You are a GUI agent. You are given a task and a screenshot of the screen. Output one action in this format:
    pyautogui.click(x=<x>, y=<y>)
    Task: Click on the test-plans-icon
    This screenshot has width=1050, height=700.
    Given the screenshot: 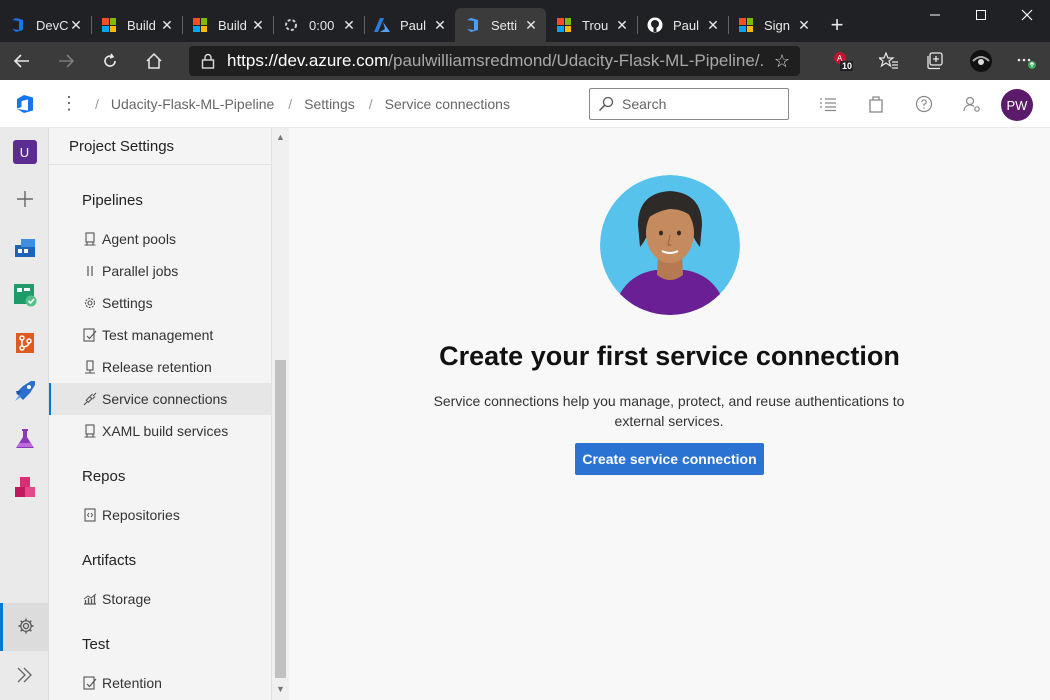 What is the action you would take?
    pyautogui.click(x=25, y=440)
    